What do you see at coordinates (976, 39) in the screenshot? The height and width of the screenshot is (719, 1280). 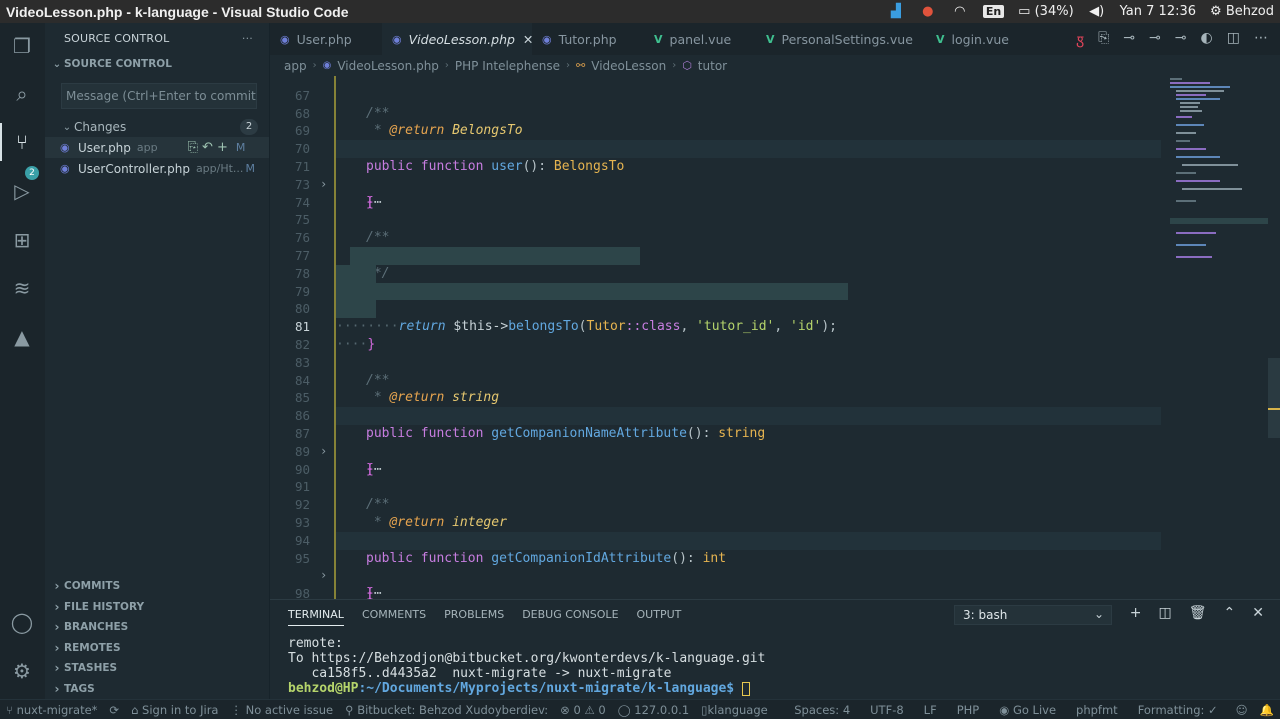 I see `tab-login-vue: Vlogin.vue` at bounding box center [976, 39].